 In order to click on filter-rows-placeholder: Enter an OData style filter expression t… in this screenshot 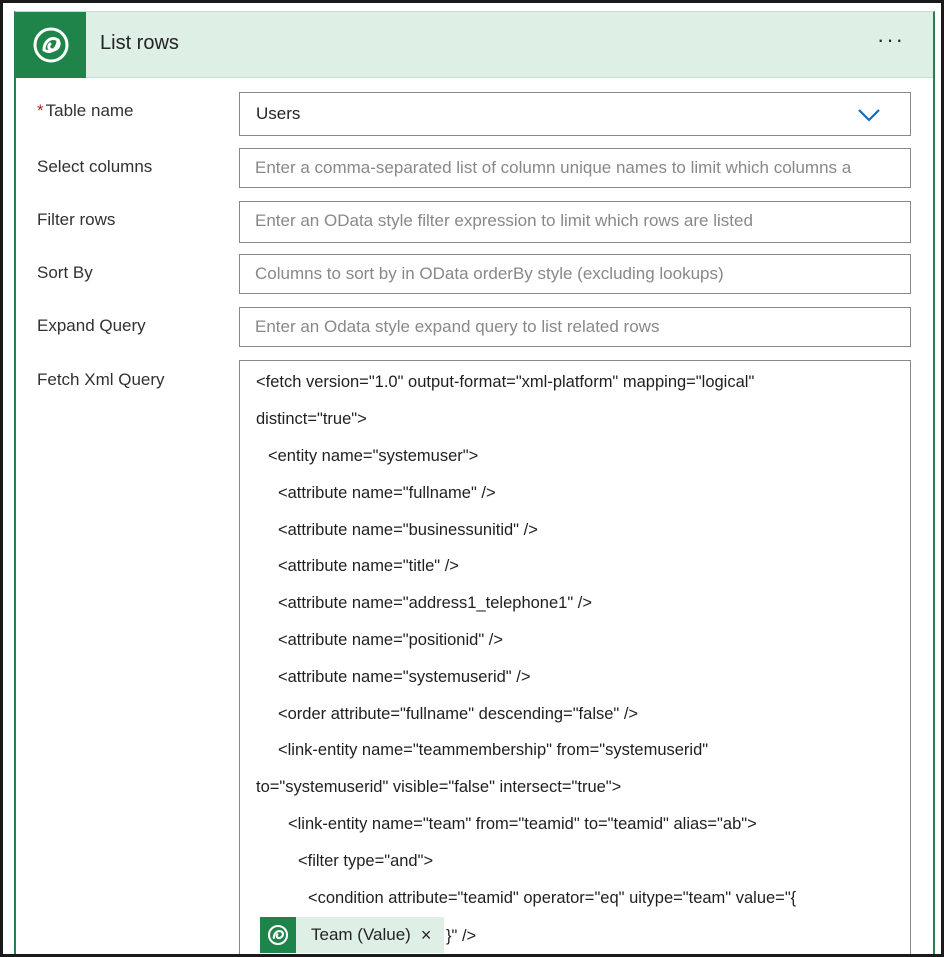, I will do `click(504, 220)`.